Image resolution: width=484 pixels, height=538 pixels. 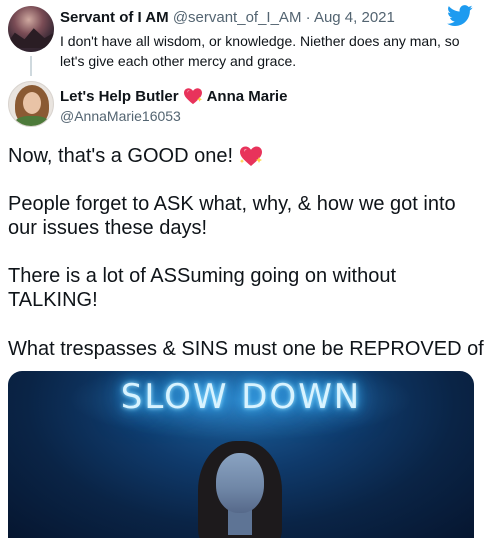 I want to click on author-avatar, so click(x=31, y=104).